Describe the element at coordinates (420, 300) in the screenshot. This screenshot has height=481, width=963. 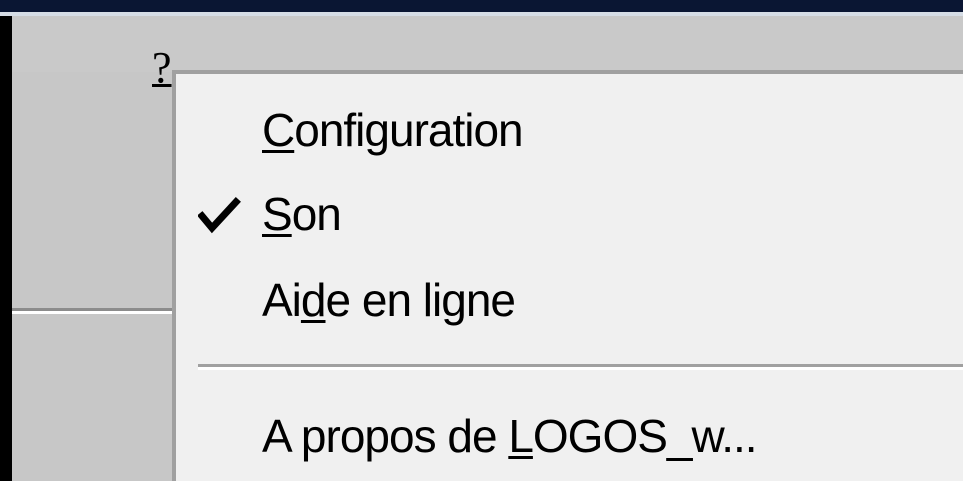
I see `menu-item-label-suffix: e en ligne` at that location.